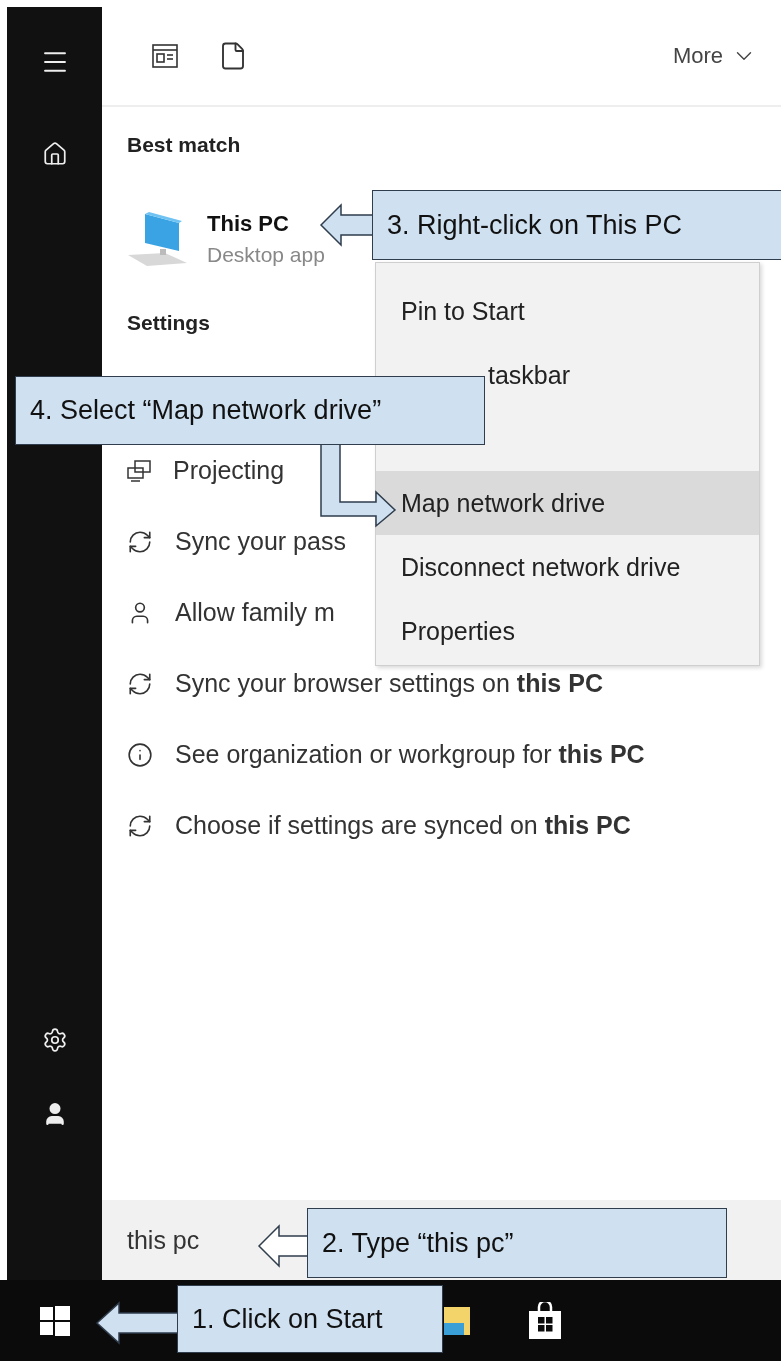 Image resolution: width=781 pixels, height=1361 pixels. What do you see at coordinates (517, 1243) in the screenshot?
I see `callout-tooltip: 2. Type “this pc”` at bounding box center [517, 1243].